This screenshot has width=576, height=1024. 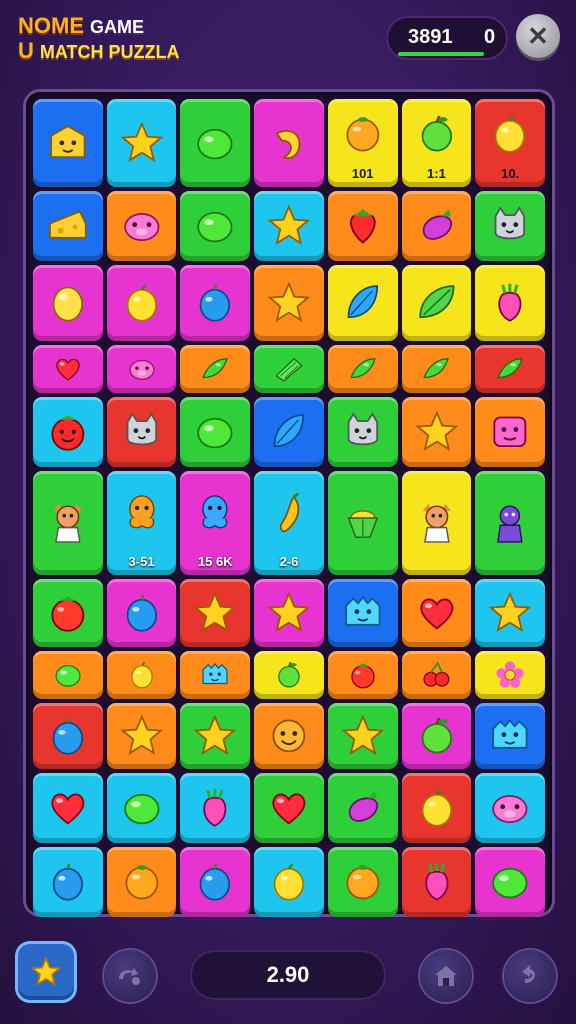 I want to click on tile-label: 101, so click(x=362, y=173).